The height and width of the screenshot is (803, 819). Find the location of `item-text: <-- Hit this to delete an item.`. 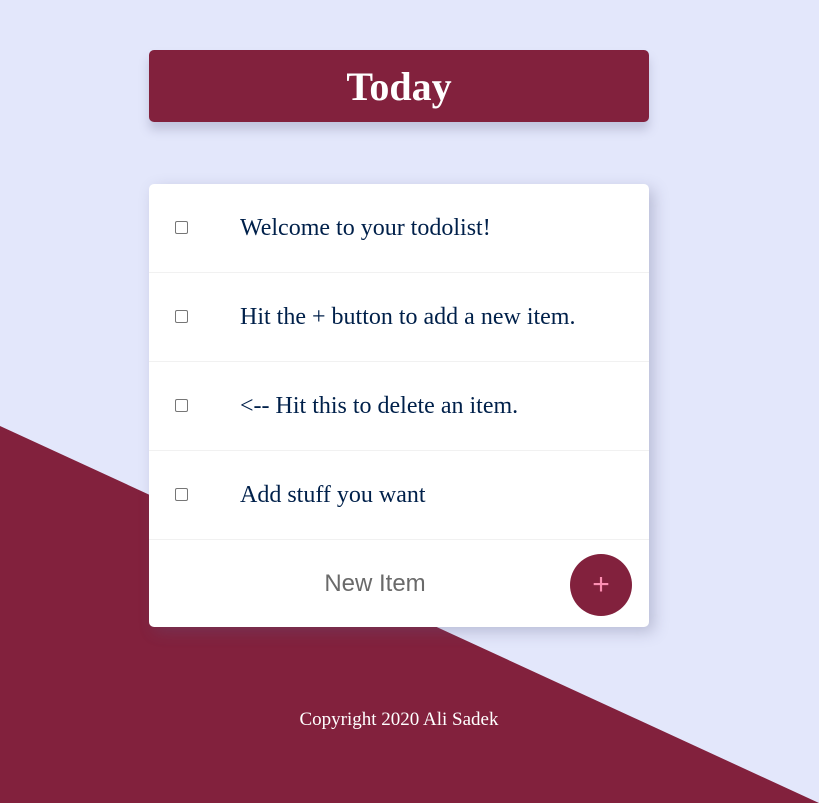

item-text: <-- Hit this to delete an item. is located at coordinates (379, 406).